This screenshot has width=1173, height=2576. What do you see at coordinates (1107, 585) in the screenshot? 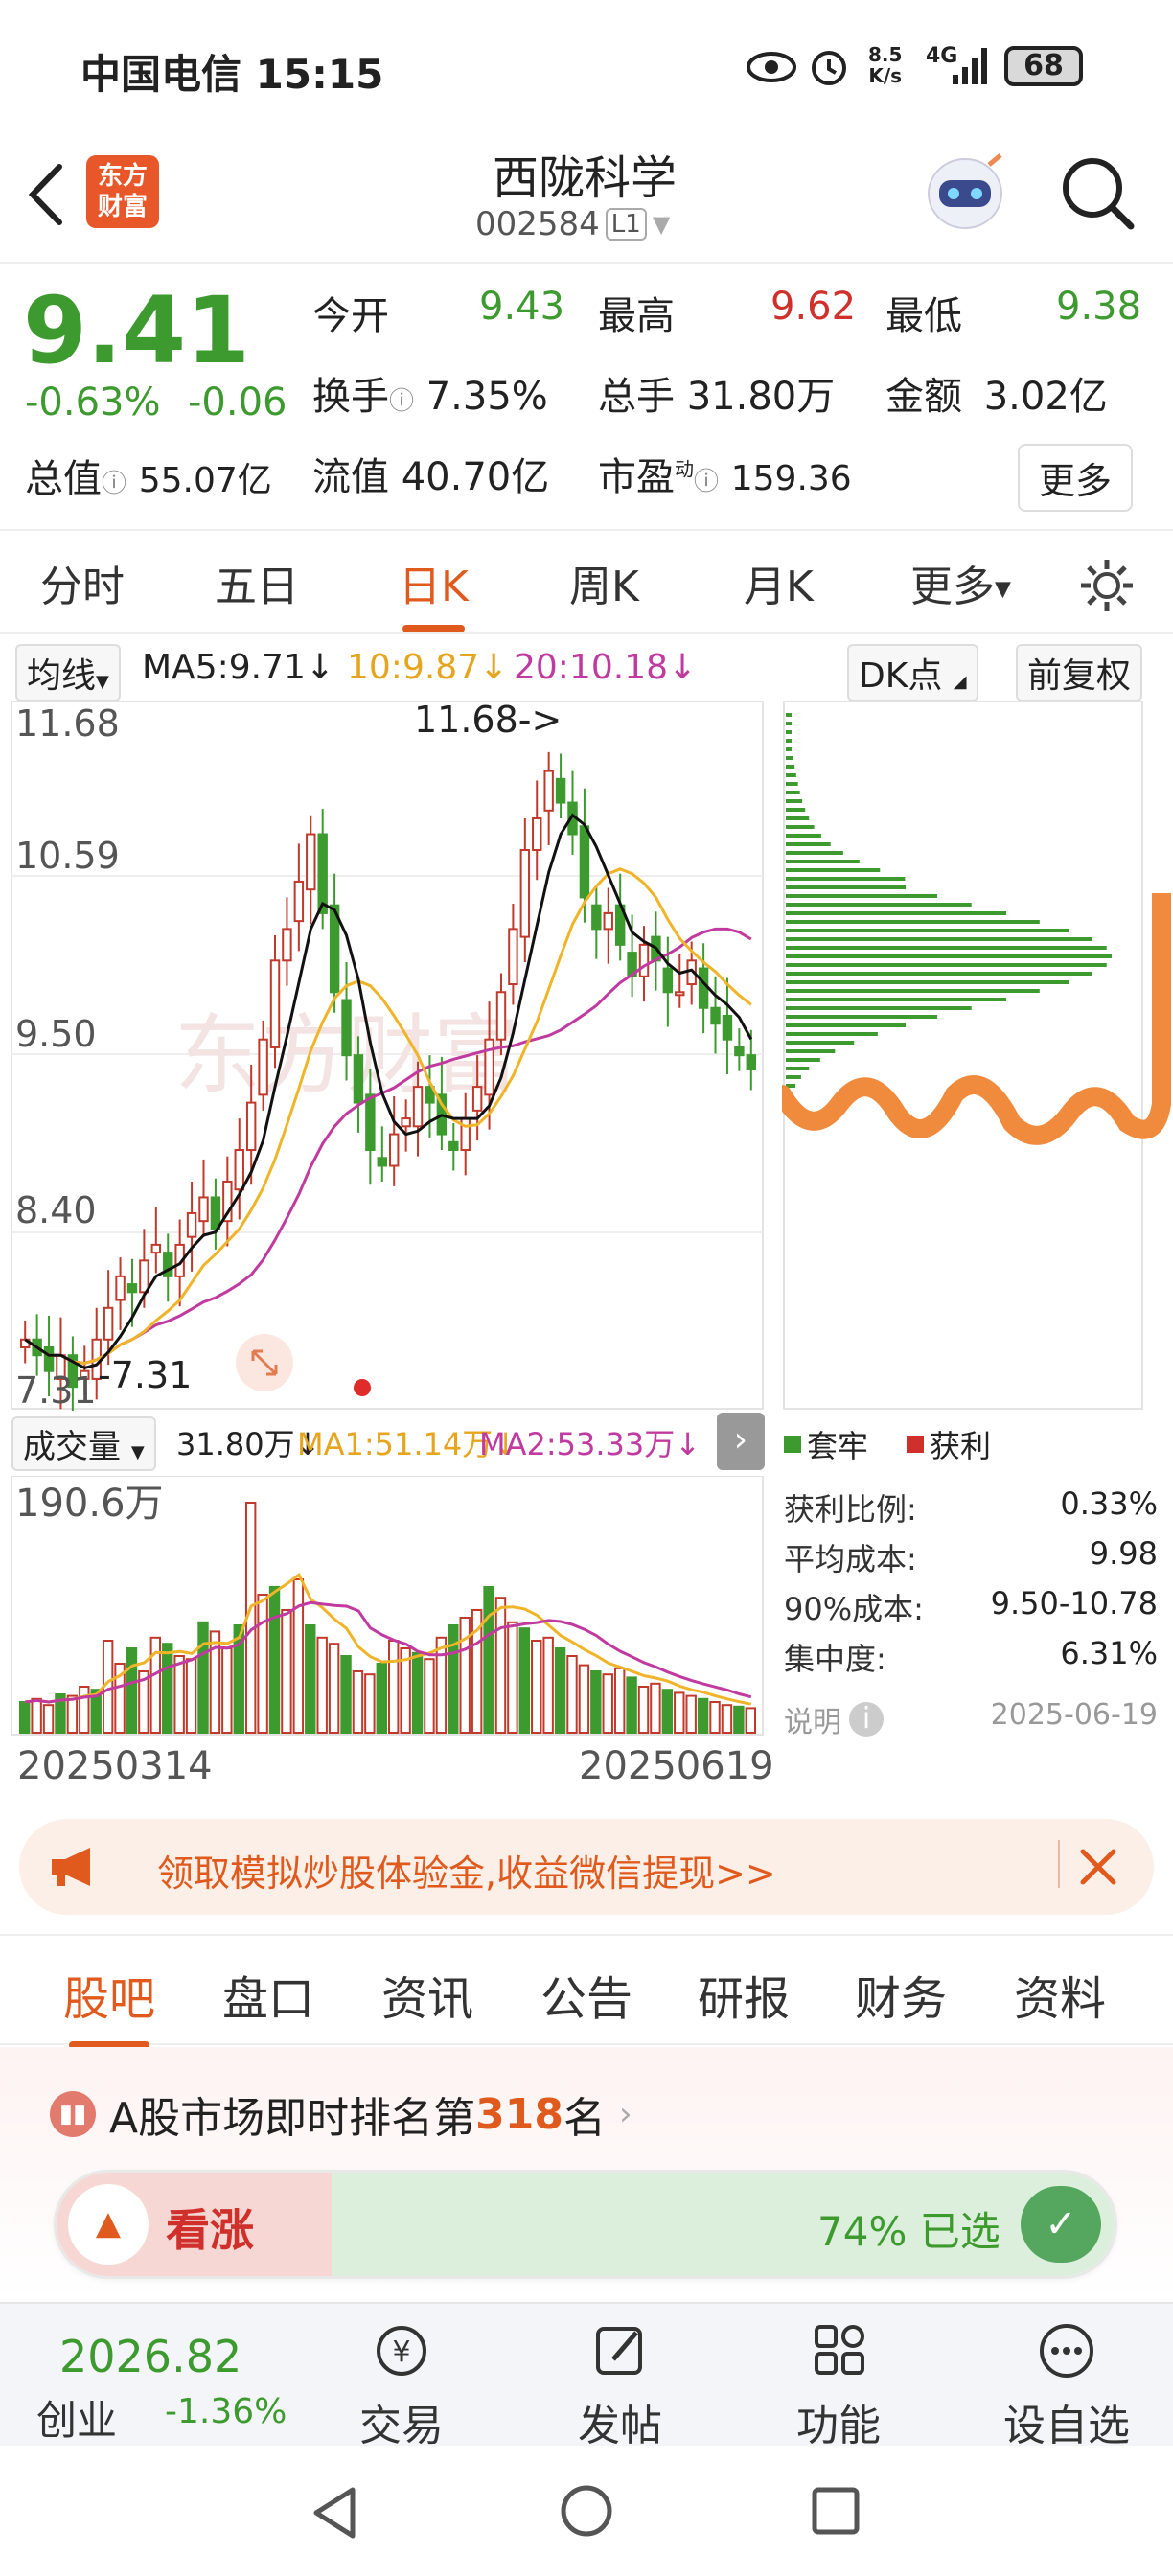
I see `settings-gear-icon` at bounding box center [1107, 585].